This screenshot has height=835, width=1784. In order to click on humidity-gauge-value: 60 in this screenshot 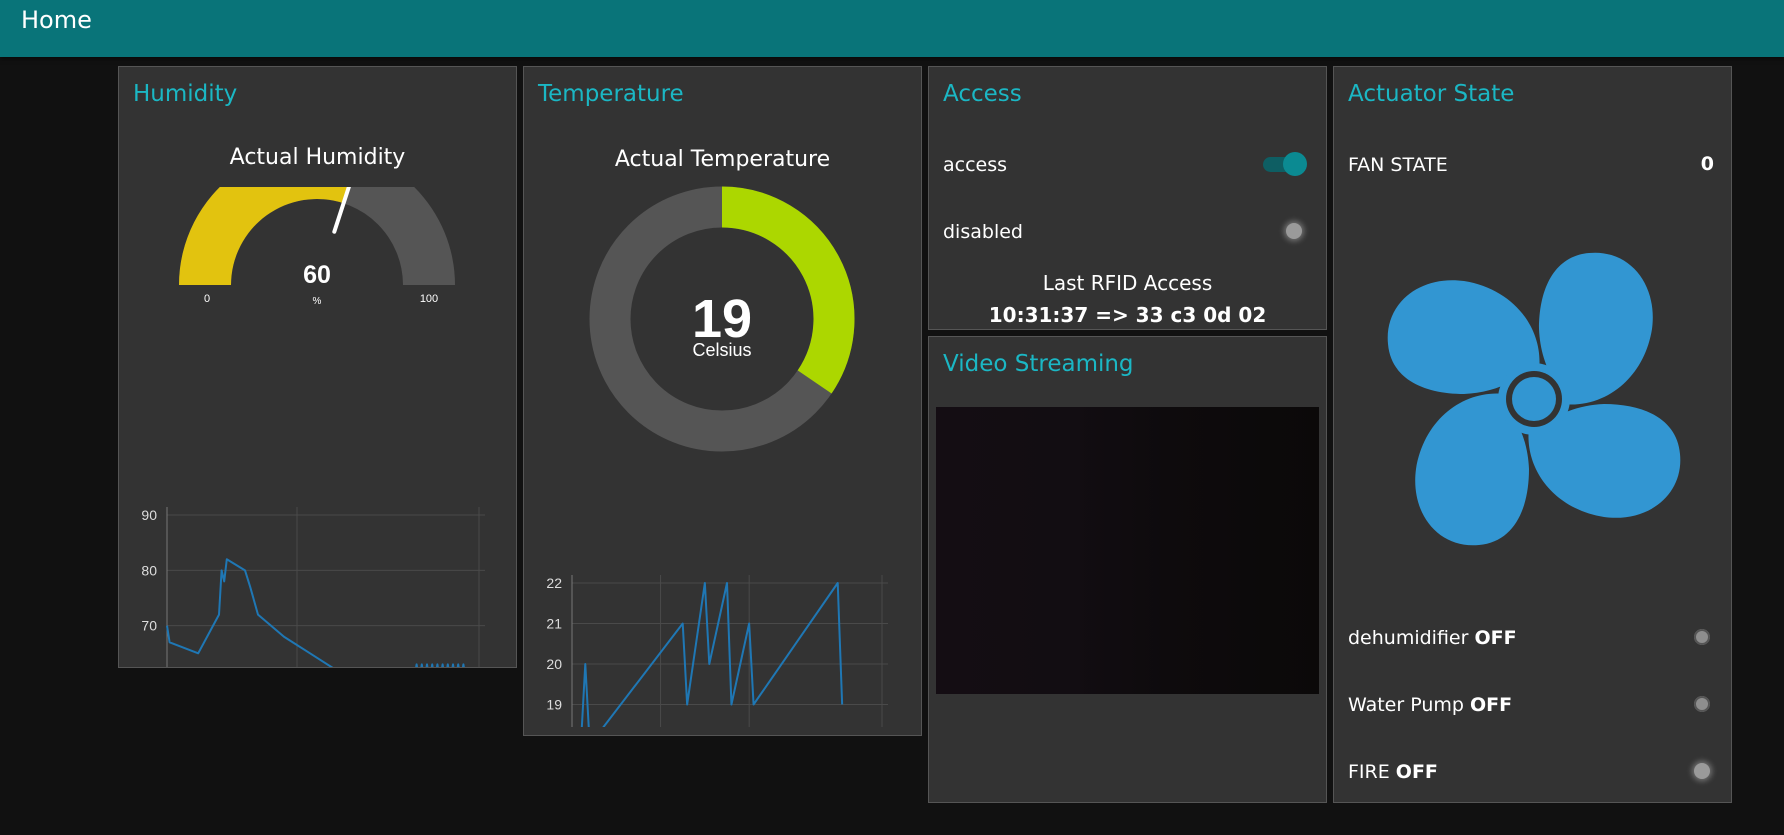, I will do `click(317, 275)`.